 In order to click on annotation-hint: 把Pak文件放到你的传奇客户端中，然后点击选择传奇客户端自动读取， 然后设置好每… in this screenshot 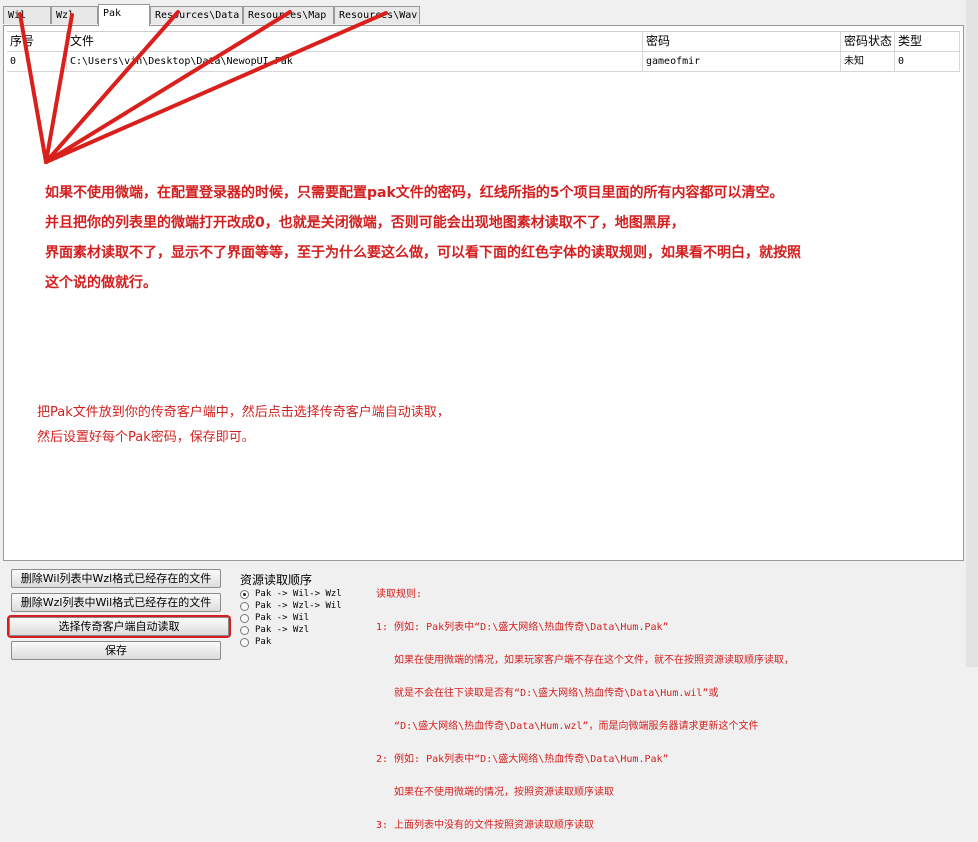, I will do `click(243, 425)`.